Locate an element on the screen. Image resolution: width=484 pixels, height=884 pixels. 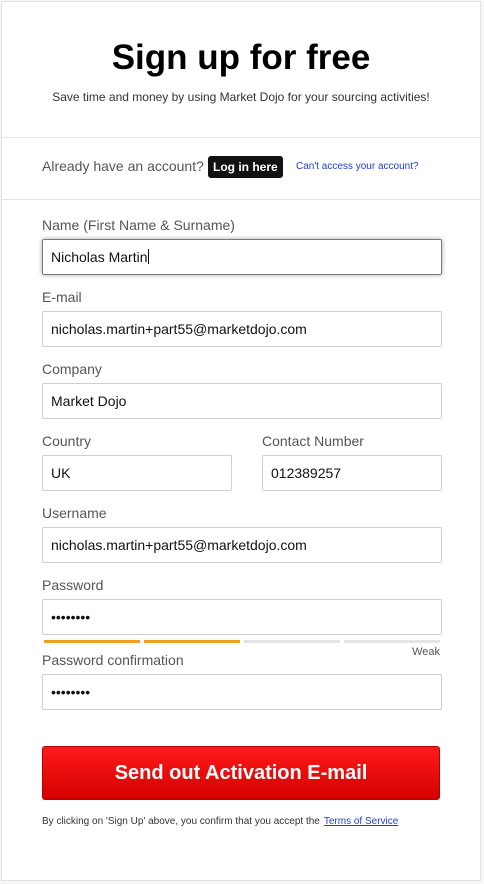
name-field: Nicholas Martin is located at coordinates (242, 257).